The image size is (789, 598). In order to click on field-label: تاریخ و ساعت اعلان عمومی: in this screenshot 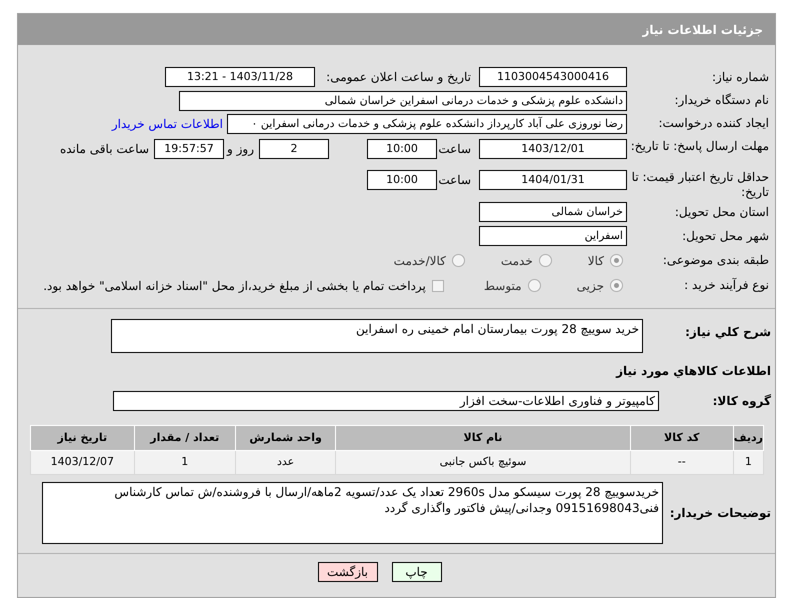, I will do `click(398, 77)`.